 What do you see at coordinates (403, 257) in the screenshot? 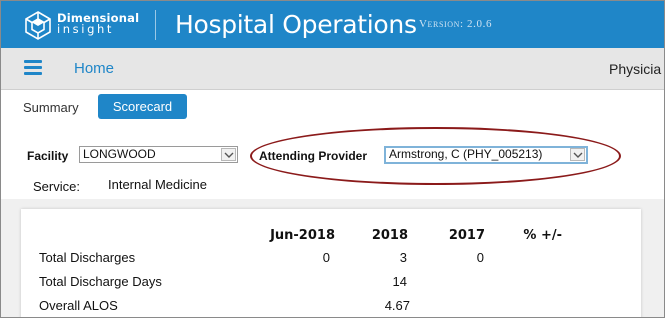
I see `cell-total-discharges-2018: 3` at bounding box center [403, 257].